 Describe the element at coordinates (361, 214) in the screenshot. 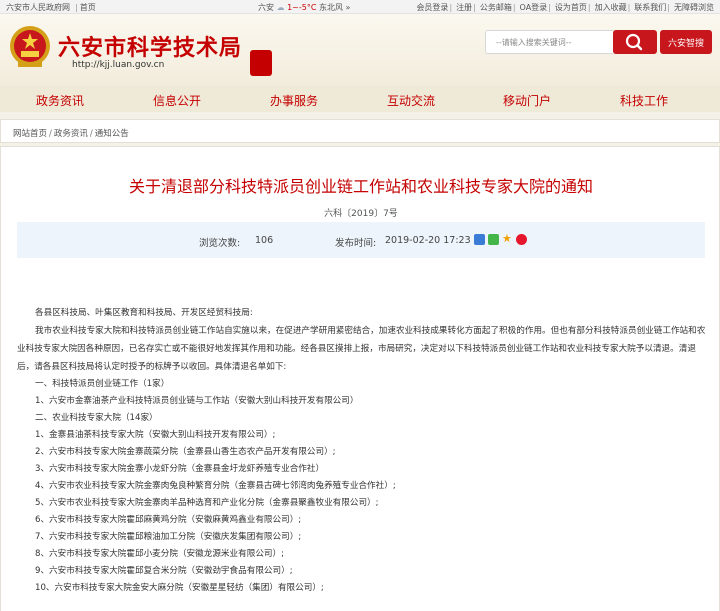

I see `document-number: 六科〔2019〕7号` at that location.